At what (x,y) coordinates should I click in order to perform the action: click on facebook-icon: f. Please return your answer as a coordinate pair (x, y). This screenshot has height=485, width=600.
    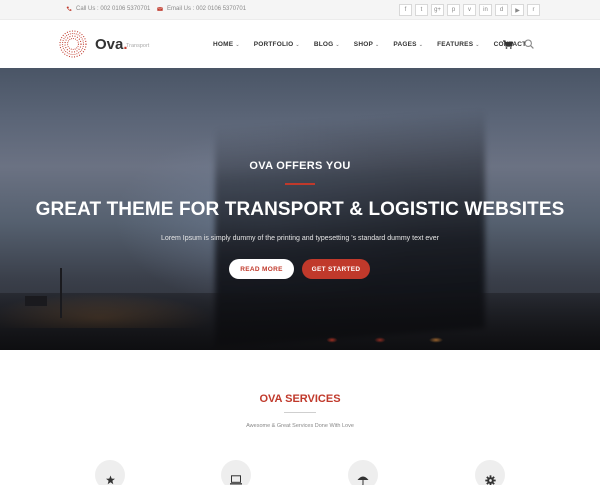
    Looking at the image, I should click on (405, 10).